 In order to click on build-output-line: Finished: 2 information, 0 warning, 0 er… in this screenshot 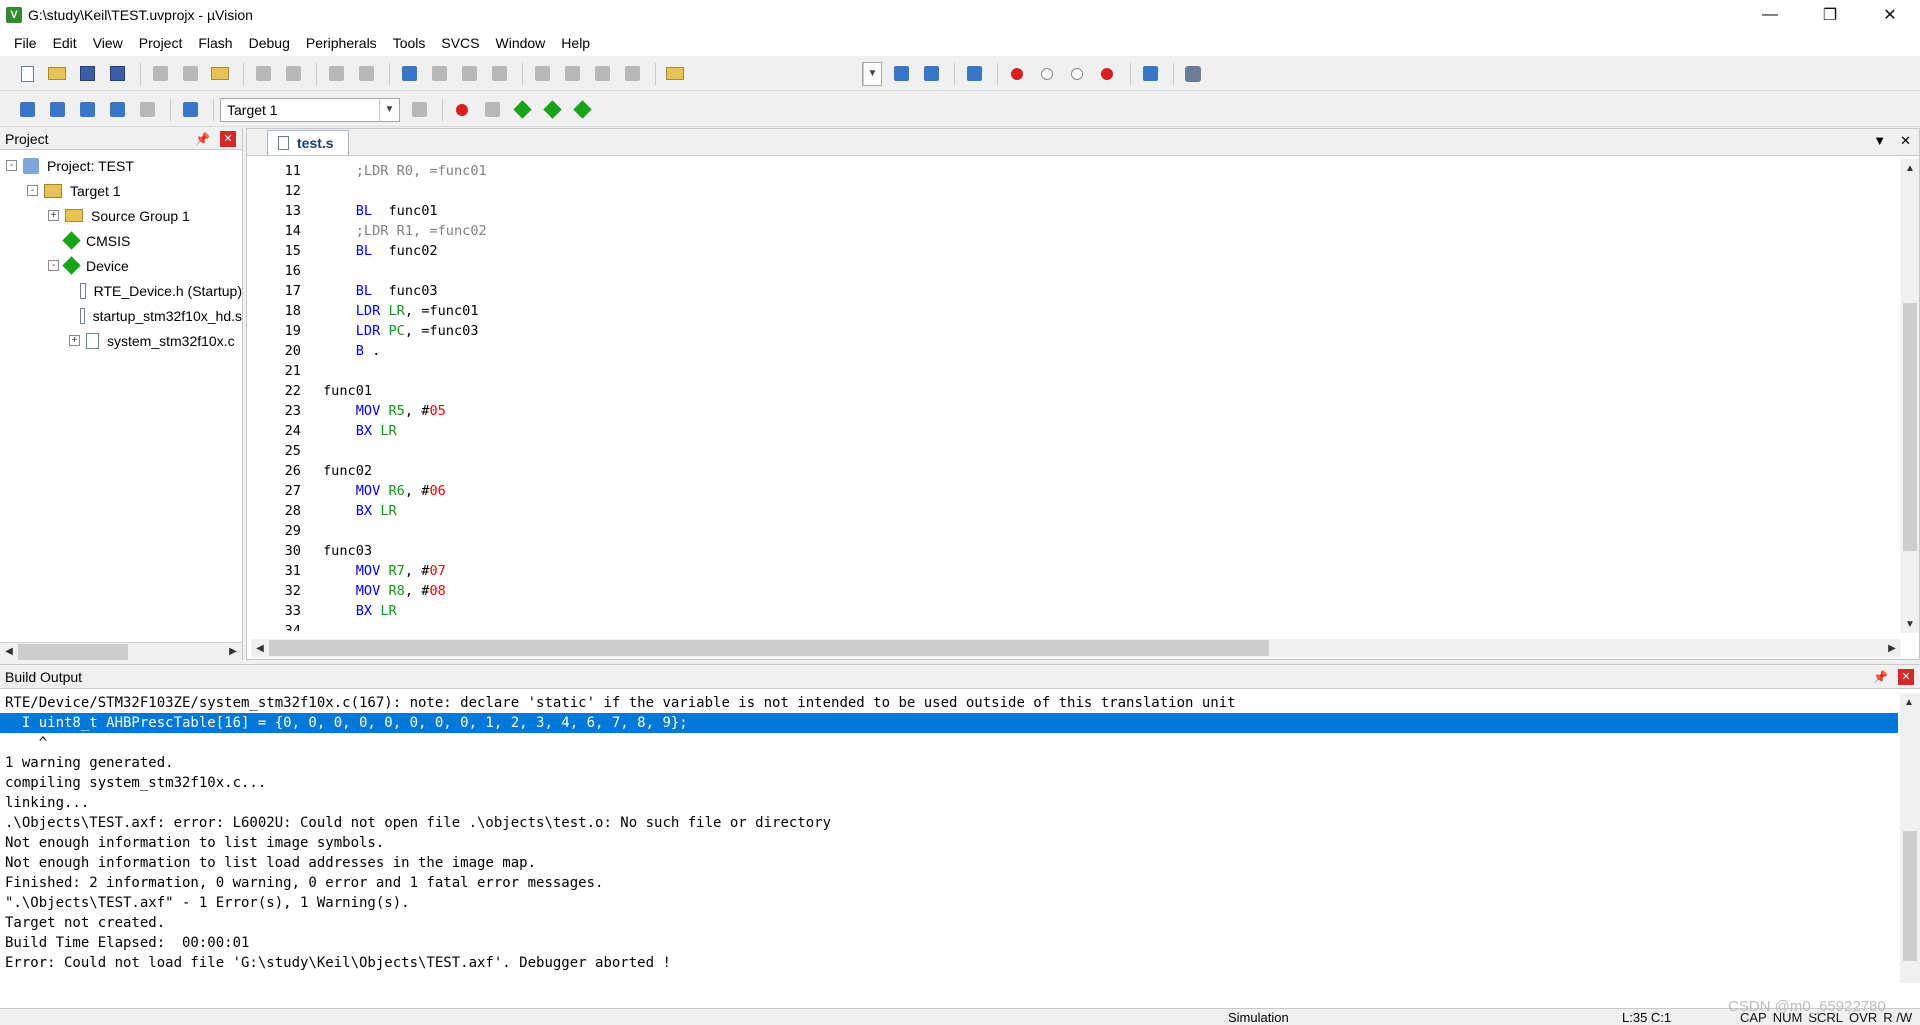, I will do `click(949, 883)`.